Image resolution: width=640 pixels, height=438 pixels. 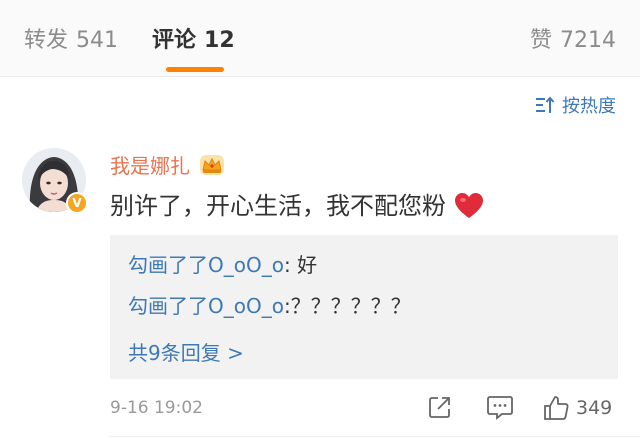 What do you see at coordinates (156, 408) in the screenshot?
I see `comment-timestamp: 9-16 19:02` at bounding box center [156, 408].